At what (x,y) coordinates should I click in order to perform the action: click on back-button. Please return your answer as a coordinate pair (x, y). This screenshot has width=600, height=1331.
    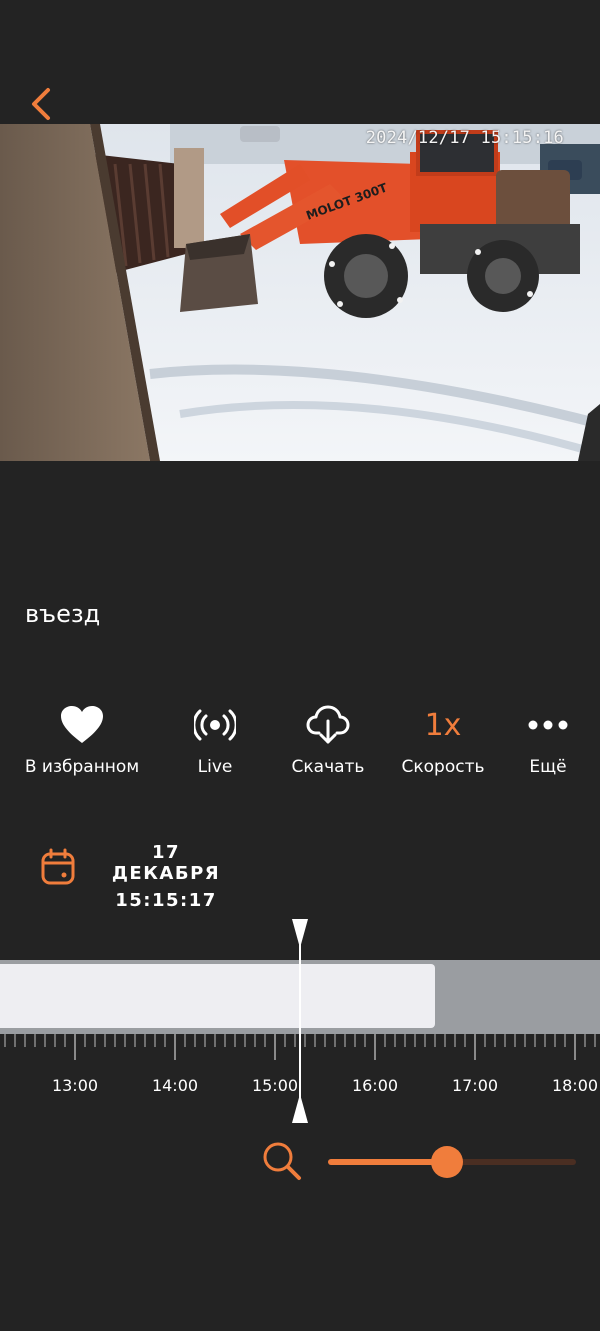
    Looking at the image, I should click on (44, 104).